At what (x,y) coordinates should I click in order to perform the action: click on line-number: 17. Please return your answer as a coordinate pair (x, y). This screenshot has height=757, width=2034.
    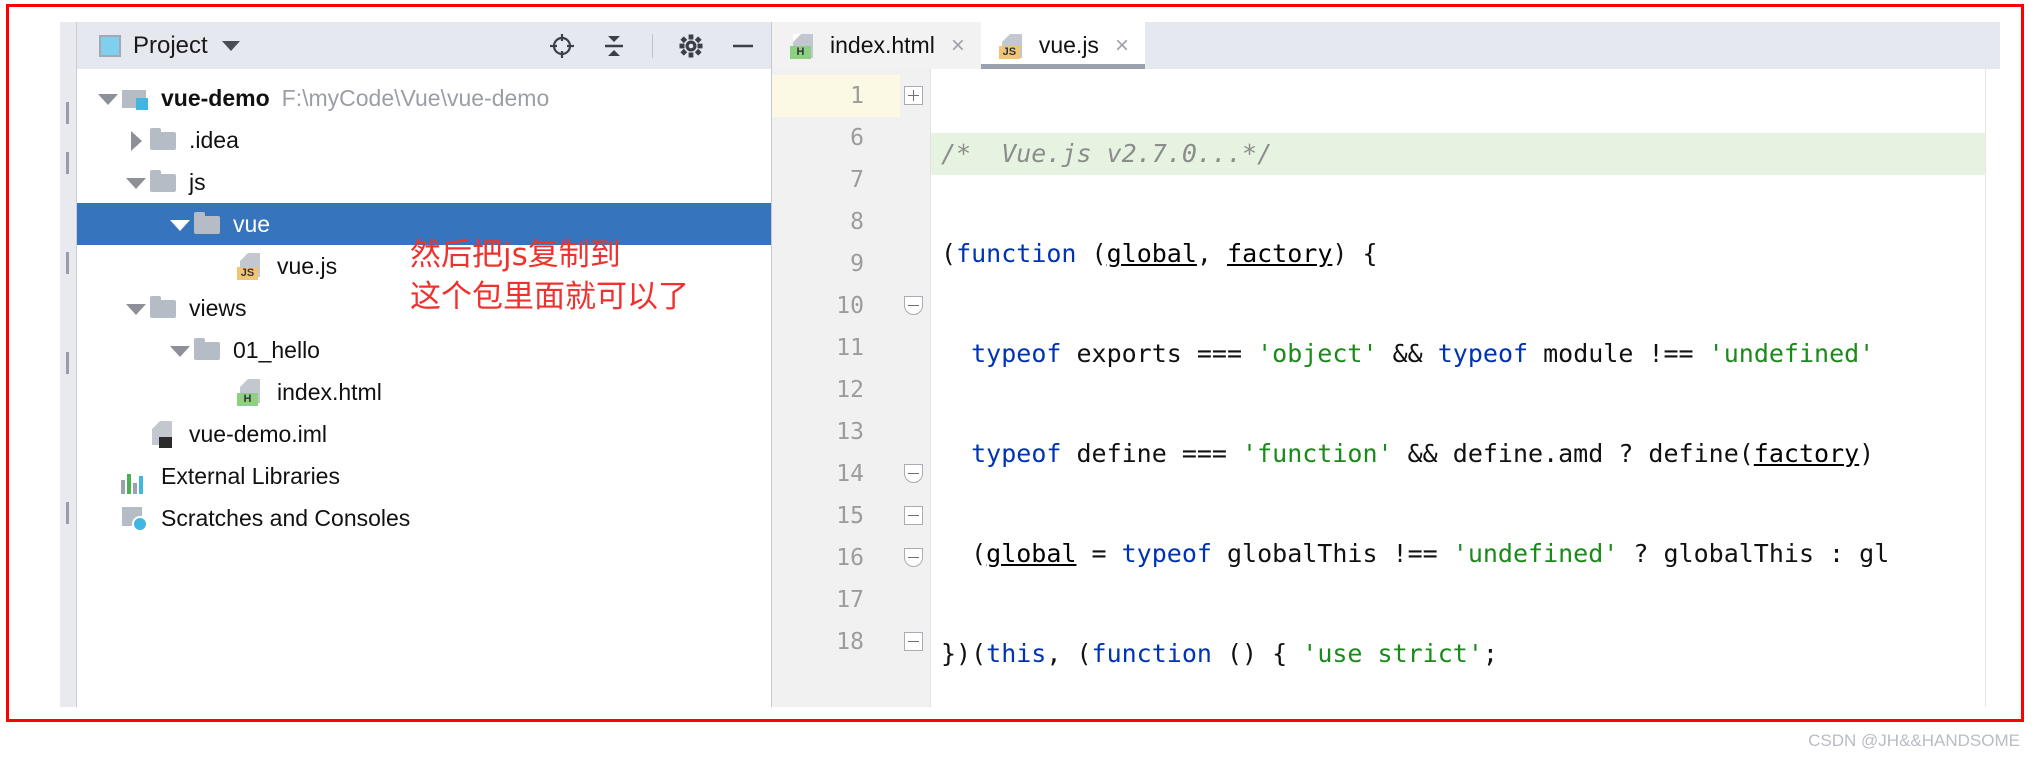
    Looking at the image, I should click on (850, 600).